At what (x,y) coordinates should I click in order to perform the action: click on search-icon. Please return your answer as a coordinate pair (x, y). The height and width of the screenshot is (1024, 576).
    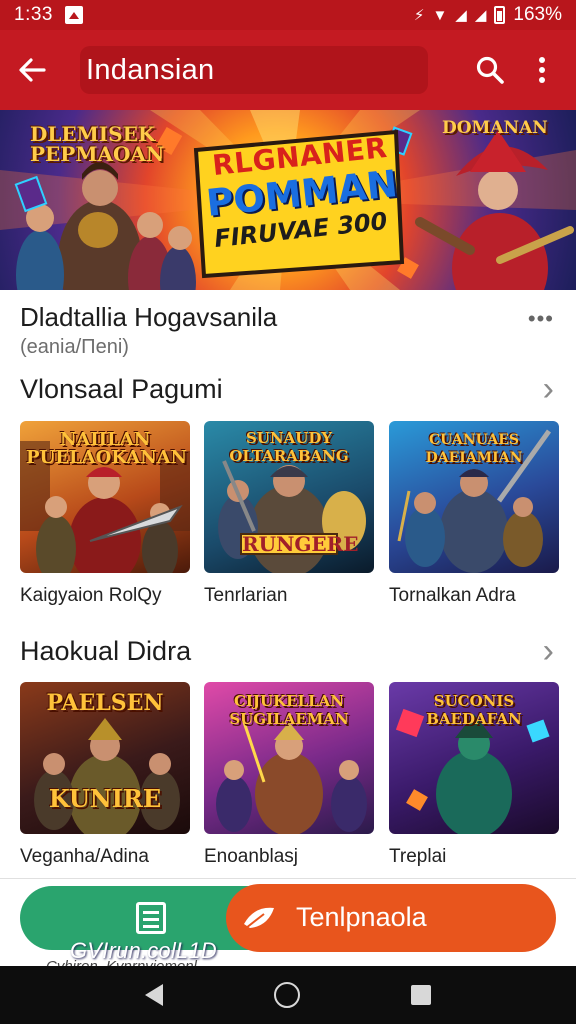
    Looking at the image, I should click on (490, 70).